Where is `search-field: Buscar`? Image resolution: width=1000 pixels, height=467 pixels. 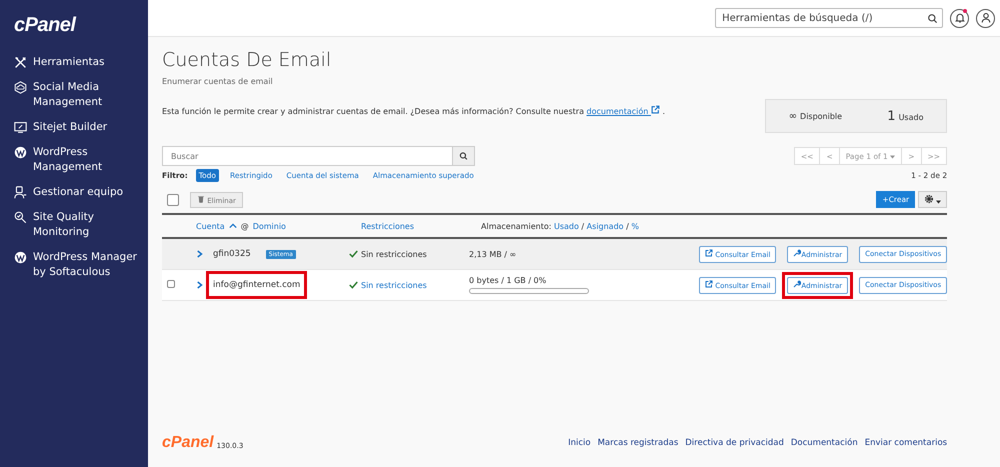 search-field: Buscar is located at coordinates (318, 156).